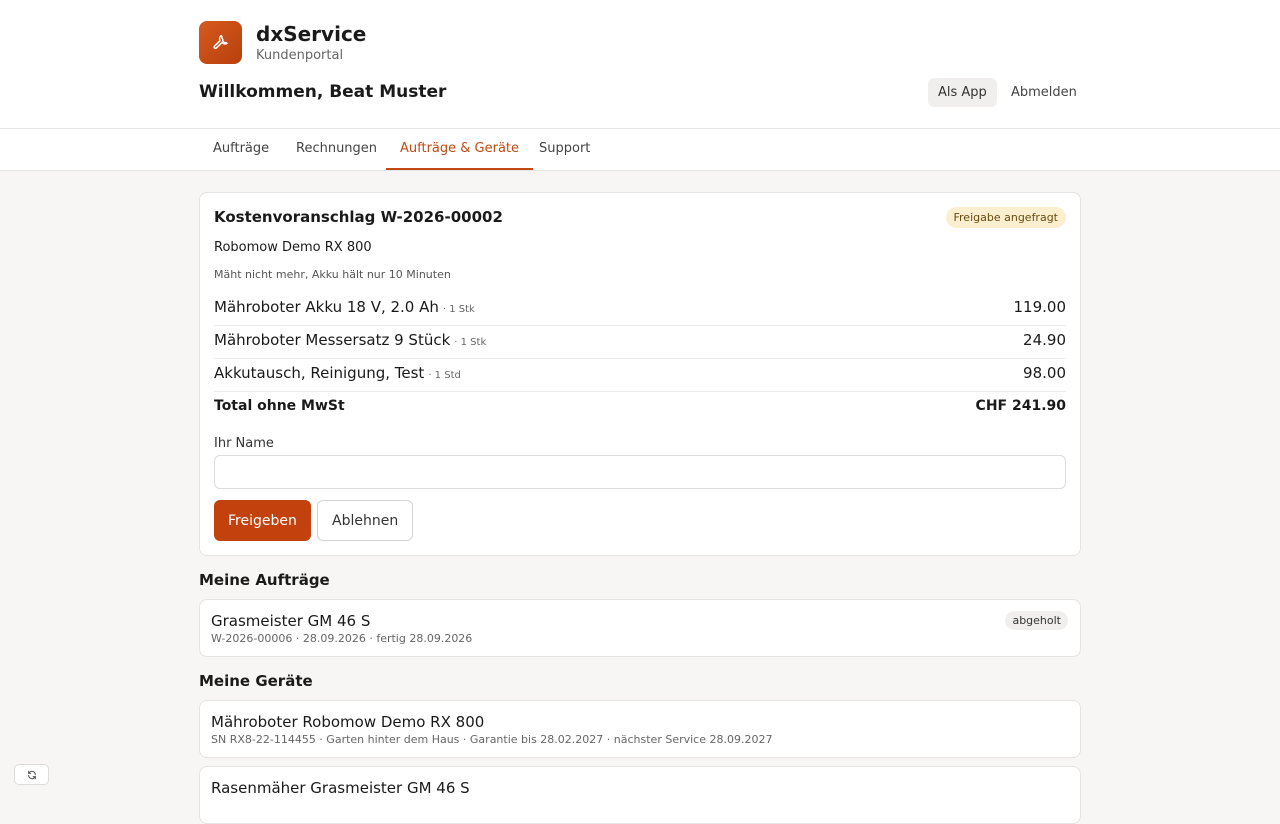  Describe the element at coordinates (319, 373) in the screenshot. I see `line-item-name: Akkutausch, Reinigung, Test` at that location.